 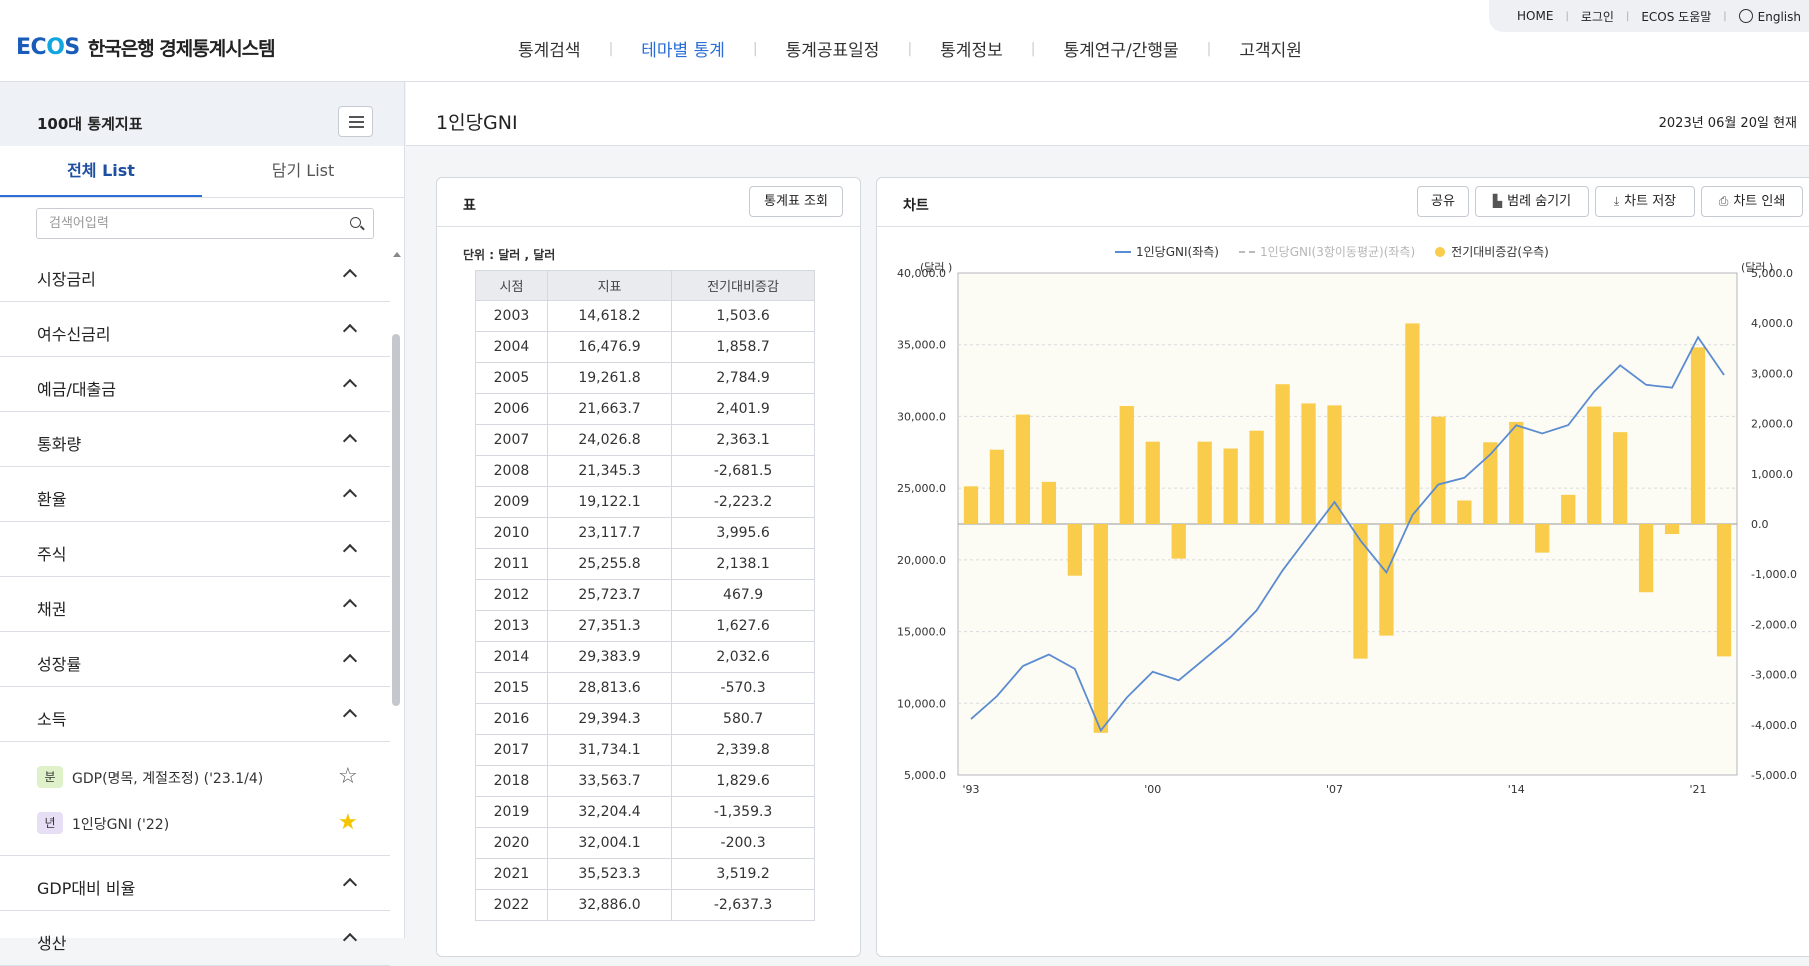 I want to click on tab-saved-list: 담기 List, so click(x=303, y=171).